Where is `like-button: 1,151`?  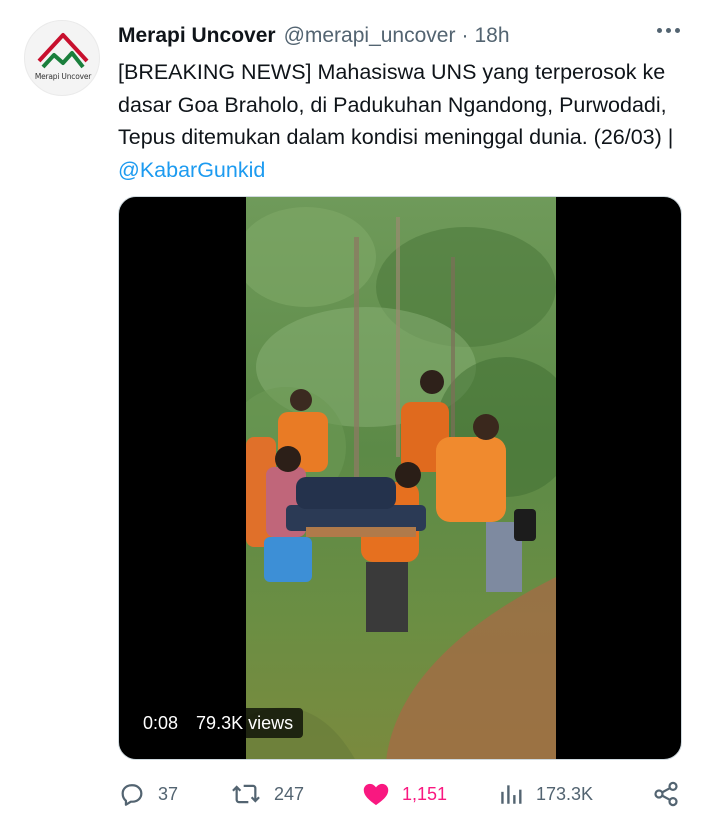
like-button: 1,151 is located at coordinates (404, 794).